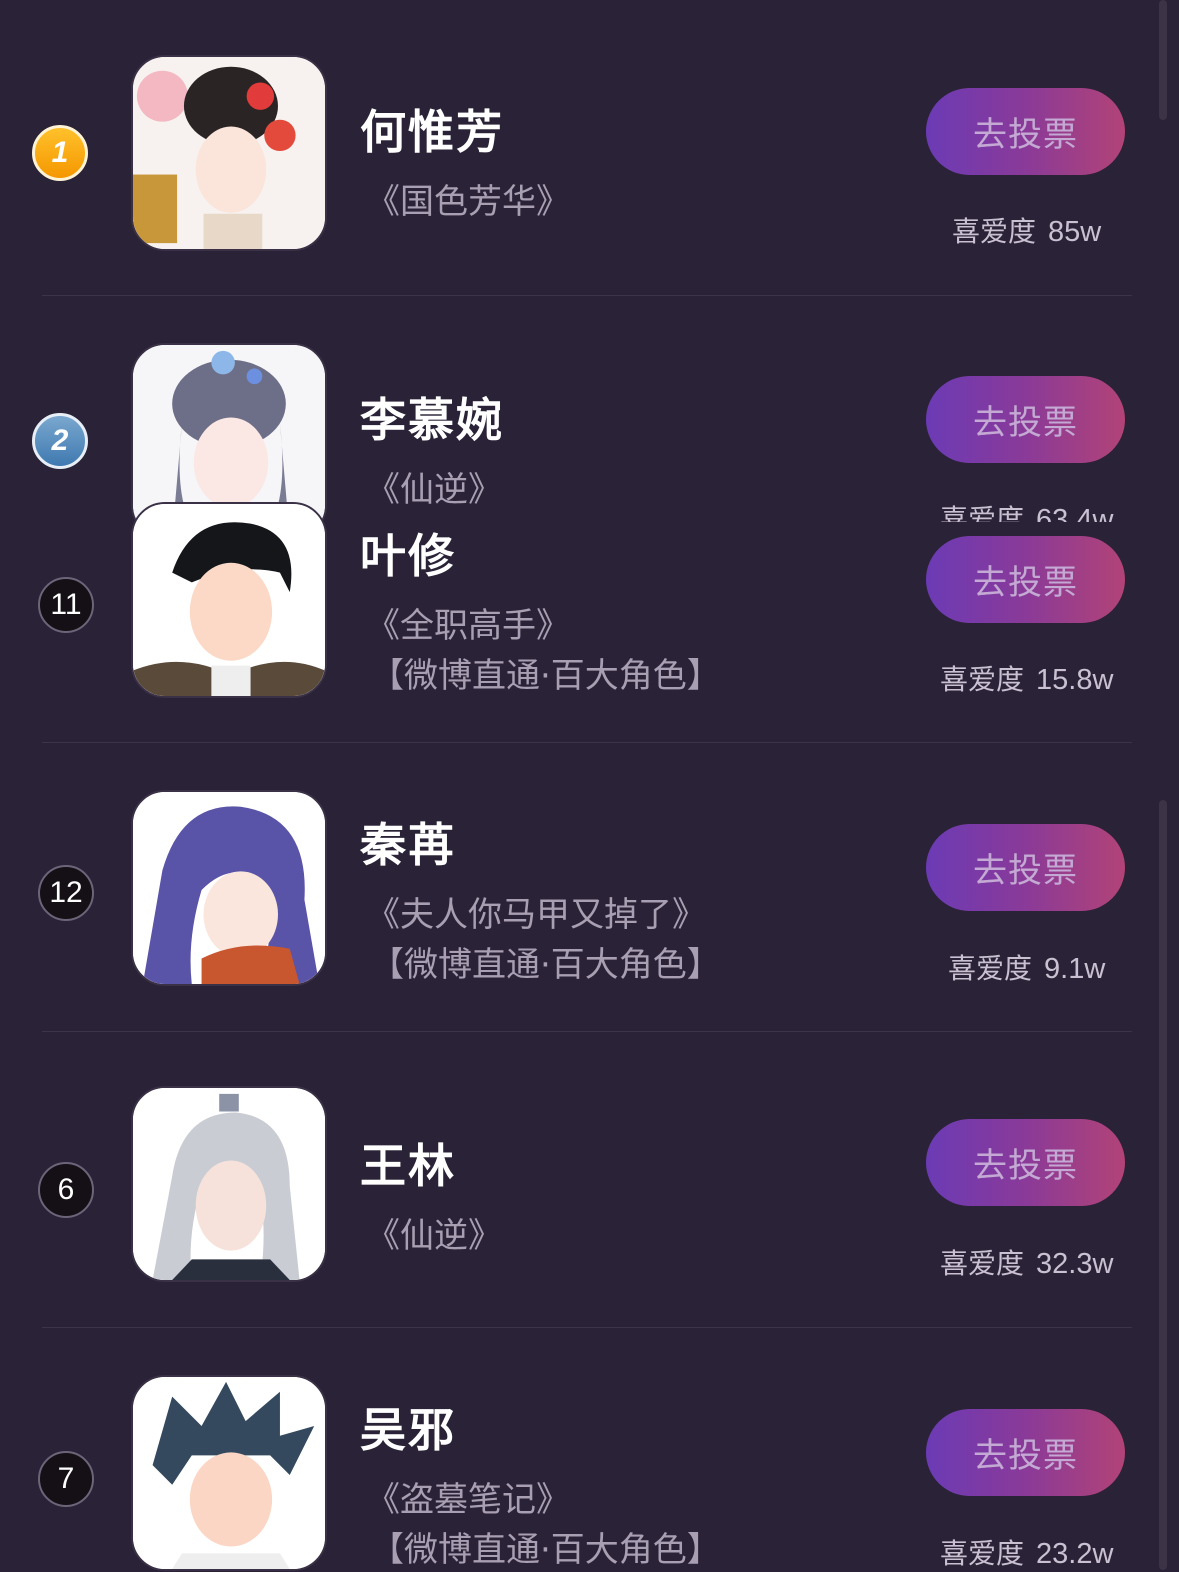 The image size is (1179, 1572). I want to click on work-title: 《夫人你马甲又掉了》, so click(536, 915).